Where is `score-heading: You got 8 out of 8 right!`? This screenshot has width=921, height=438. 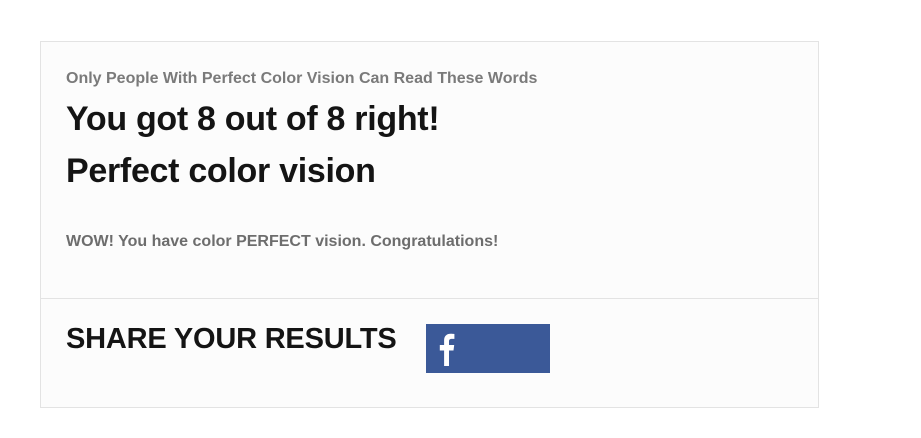 score-heading: You got 8 out of 8 right! is located at coordinates (253, 119).